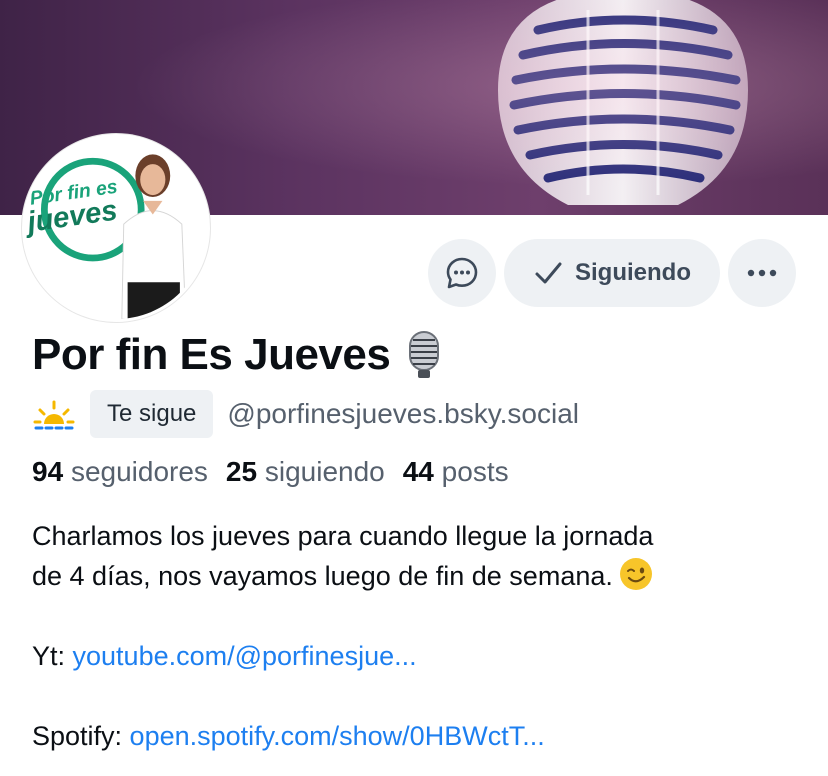  Describe the element at coordinates (633, 272) in the screenshot. I see `following-button-label: Siguiendo` at that location.